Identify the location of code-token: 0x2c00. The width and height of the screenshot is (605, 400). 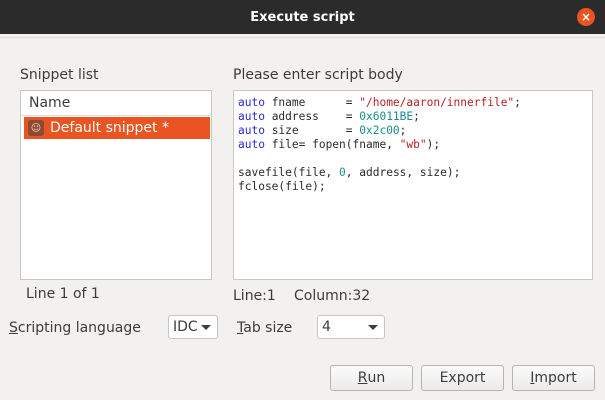
(379, 130).